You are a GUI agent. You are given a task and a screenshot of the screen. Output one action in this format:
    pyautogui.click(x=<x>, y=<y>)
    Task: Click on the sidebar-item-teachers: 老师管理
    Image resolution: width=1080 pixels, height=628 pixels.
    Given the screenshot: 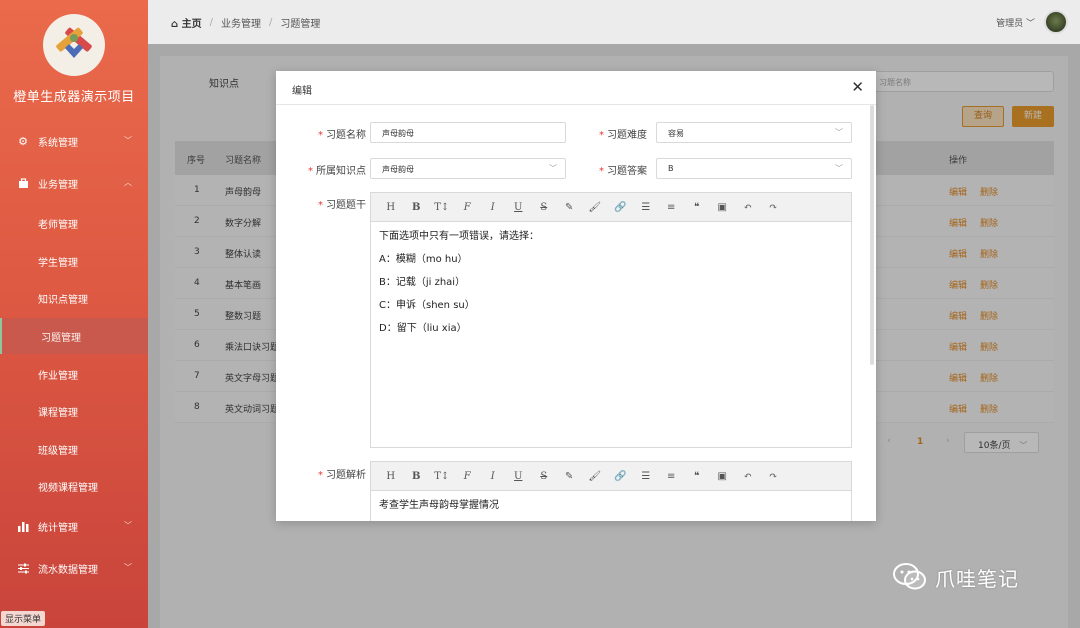 What is the action you would take?
    pyautogui.click(x=74, y=223)
    